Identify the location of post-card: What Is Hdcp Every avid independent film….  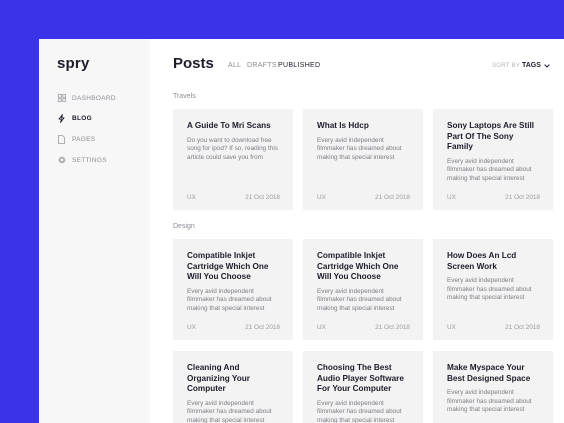
(363, 159).